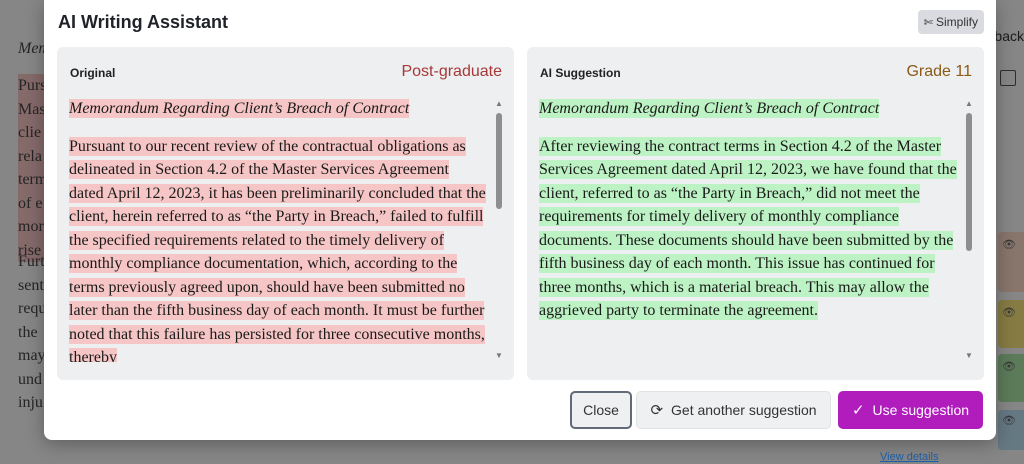  I want to click on original-reading-level: Post-graduate, so click(451, 71).